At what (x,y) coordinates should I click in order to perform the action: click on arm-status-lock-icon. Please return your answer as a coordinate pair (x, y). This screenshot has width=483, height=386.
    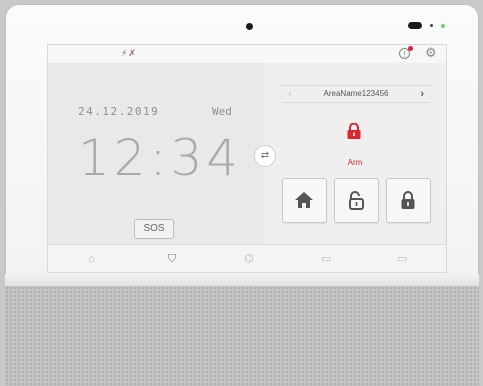
    Looking at the image, I should click on (354, 131).